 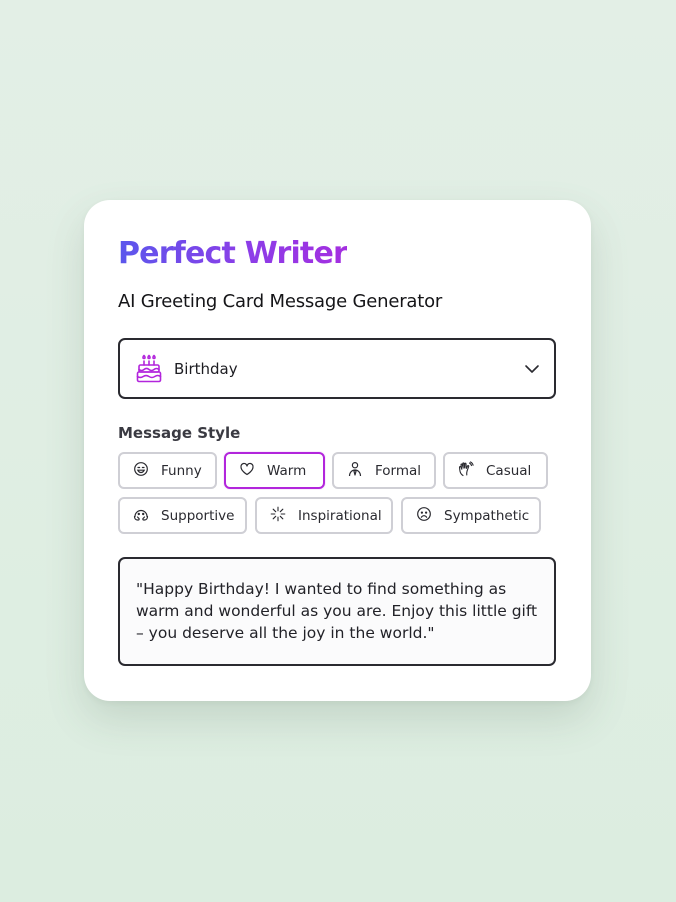 I want to click on heart-icon, so click(x=247, y=471).